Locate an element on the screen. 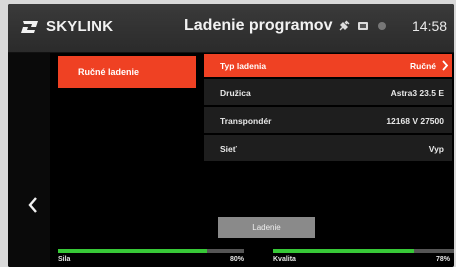 The height and width of the screenshot is (267, 456). setting-row-satellite: Družica Astra3 23.5 E is located at coordinates (328, 92).